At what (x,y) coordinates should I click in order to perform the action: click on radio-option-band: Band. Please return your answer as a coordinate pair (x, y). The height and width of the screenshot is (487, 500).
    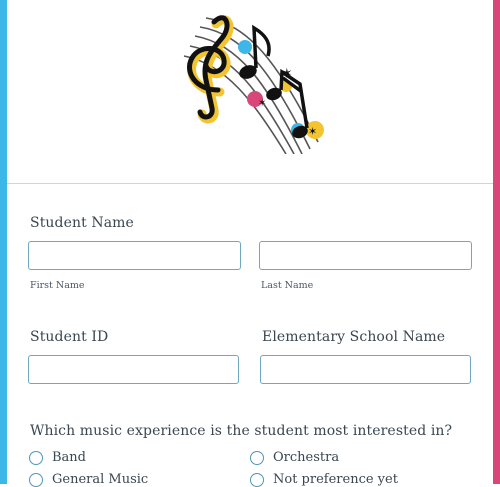
    Looking at the image, I should click on (57, 457).